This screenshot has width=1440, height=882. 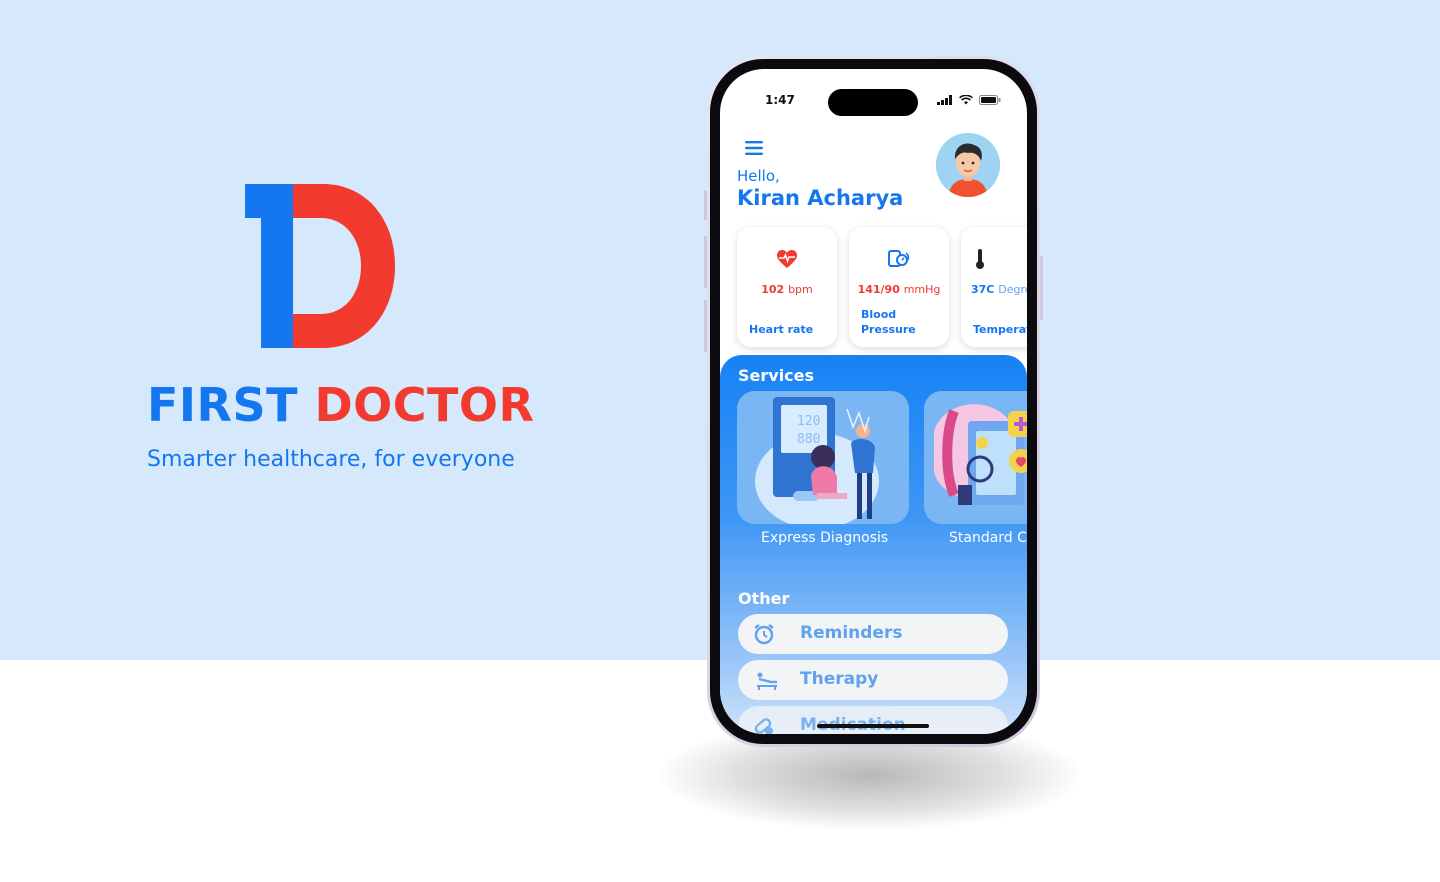 I want to click on diagnosis-illustration: 120 880, so click(x=823, y=457).